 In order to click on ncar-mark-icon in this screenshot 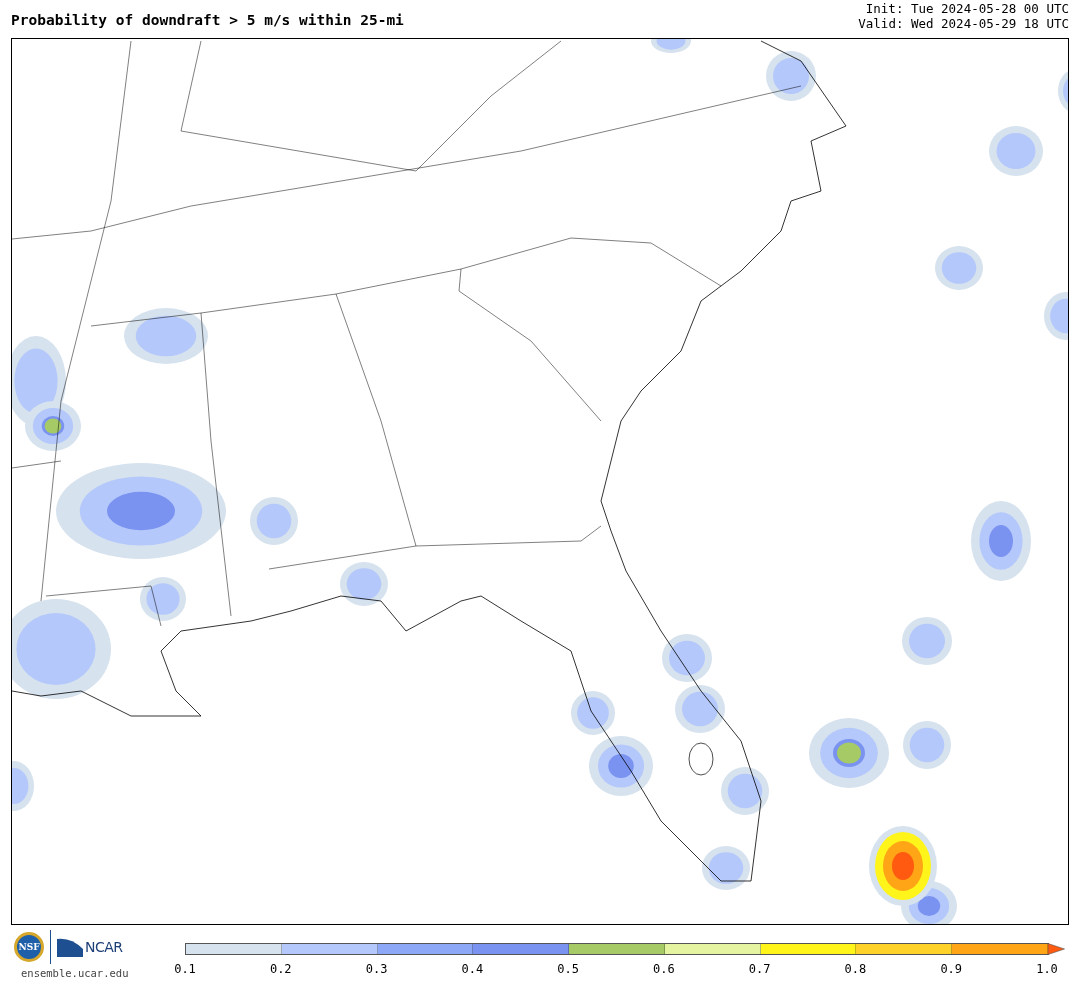, I will do `click(70, 947)`.